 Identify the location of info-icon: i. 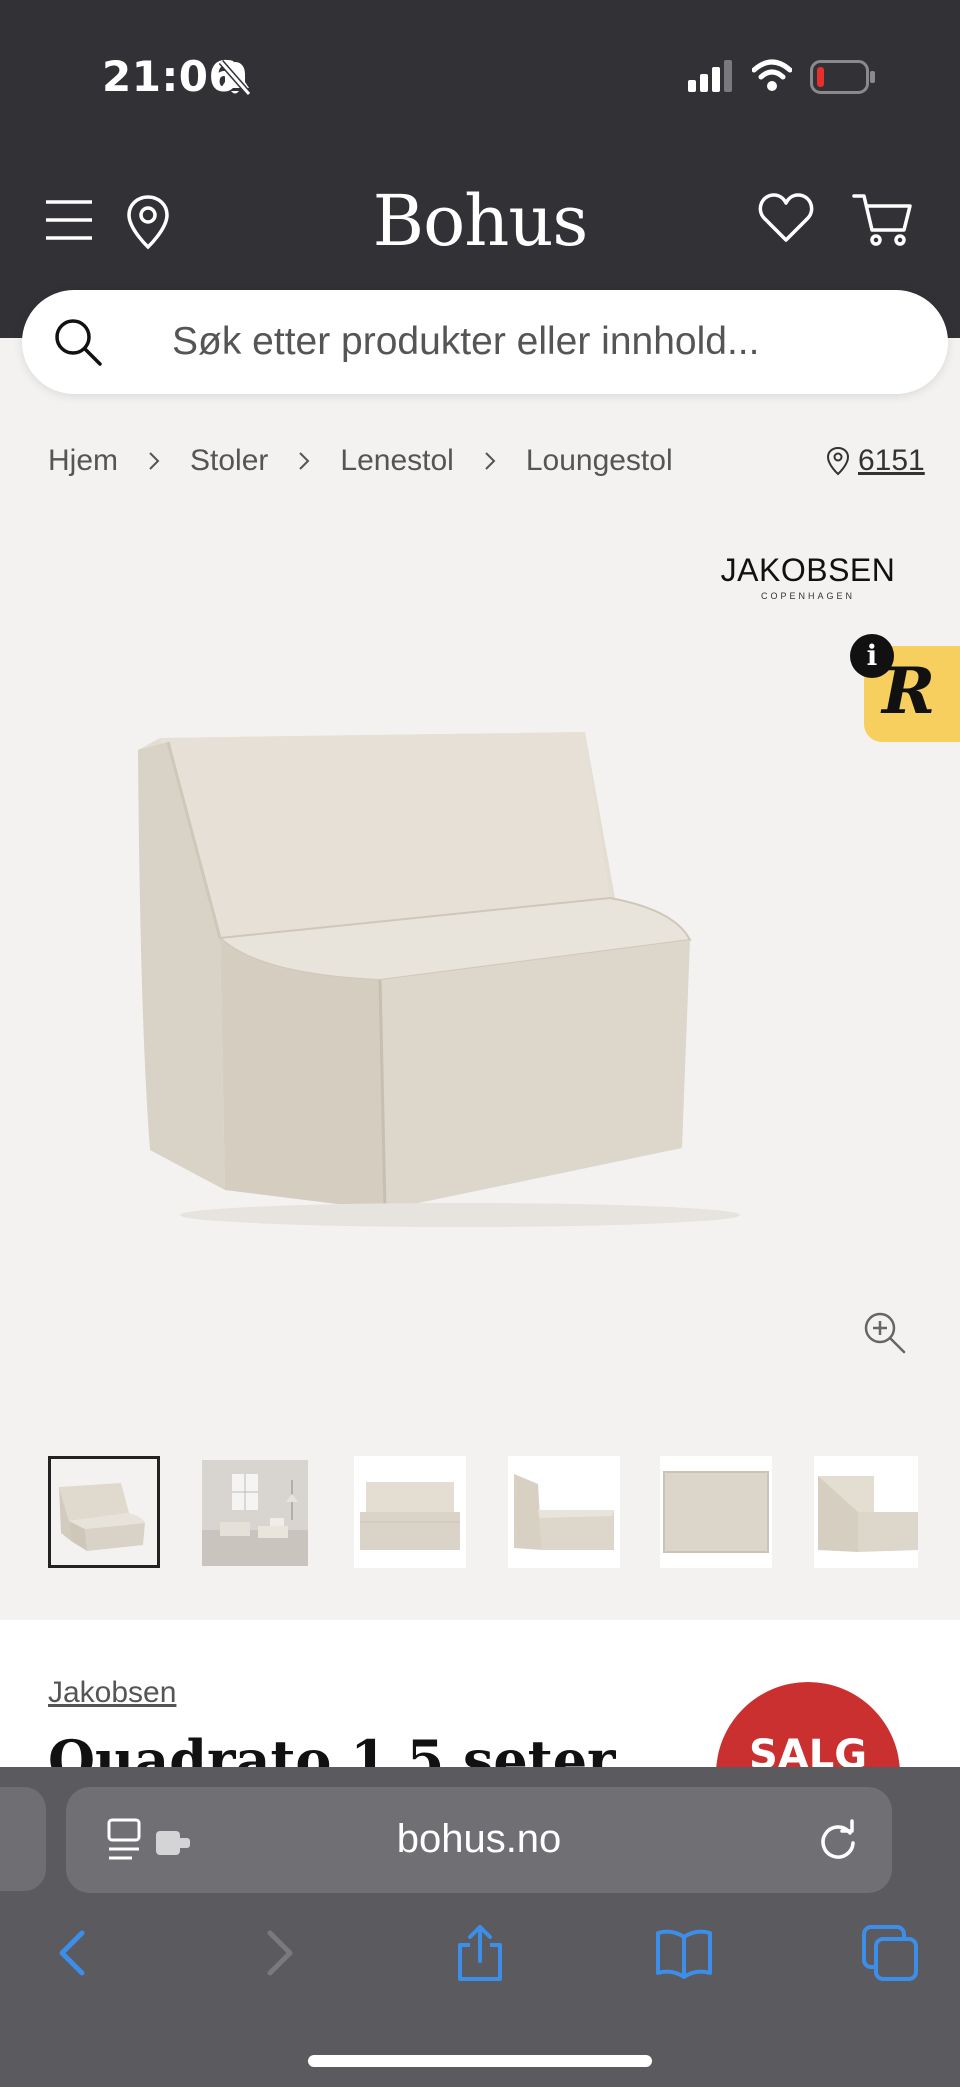
(872, 656).